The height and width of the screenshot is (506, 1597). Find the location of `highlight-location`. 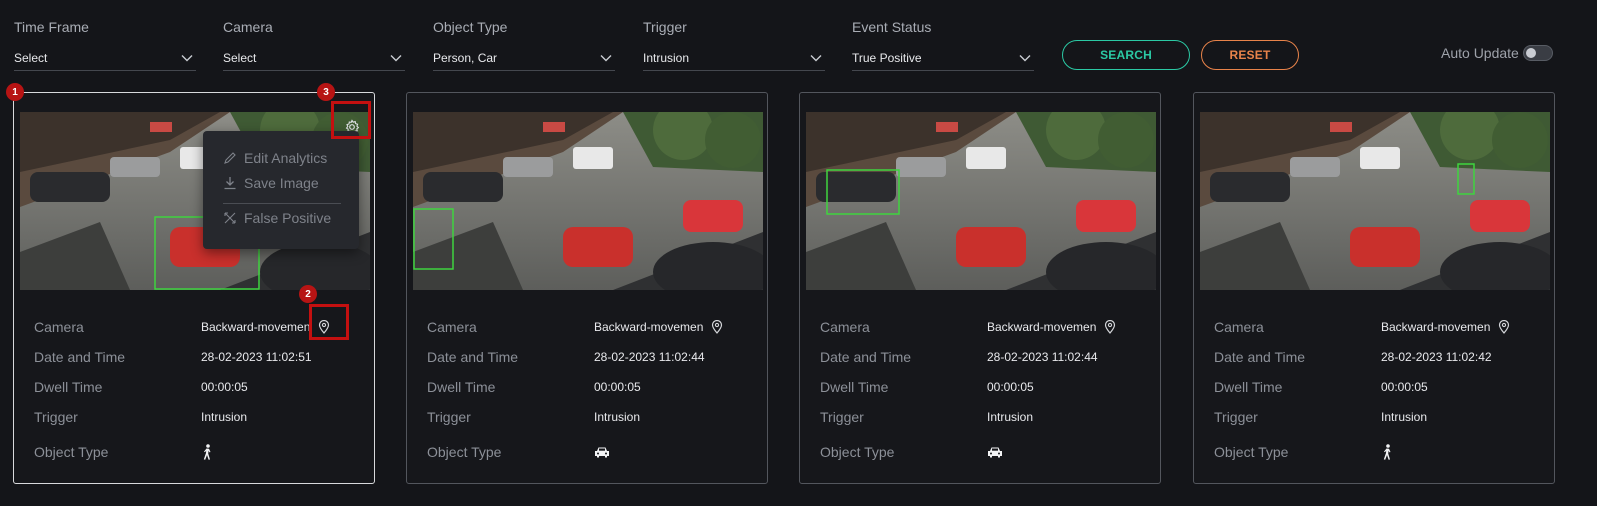

highlight-location is located at coordinates (329, 322).